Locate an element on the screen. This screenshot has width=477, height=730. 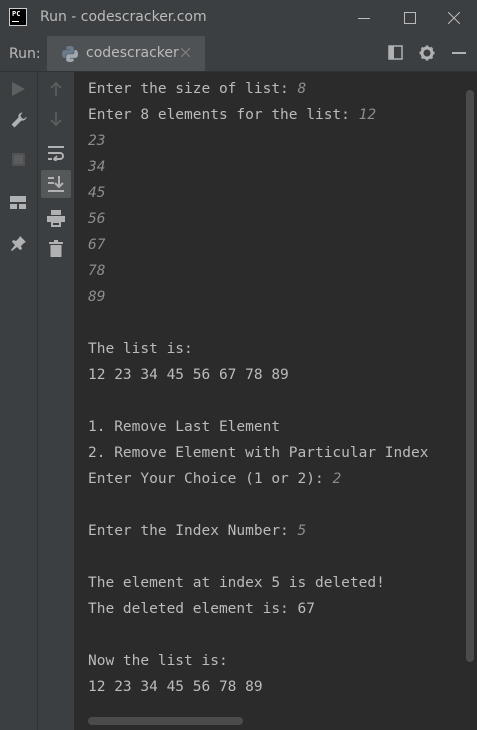
output-text: Enter 8 elements for the list: is located at coordinates (223, 115).